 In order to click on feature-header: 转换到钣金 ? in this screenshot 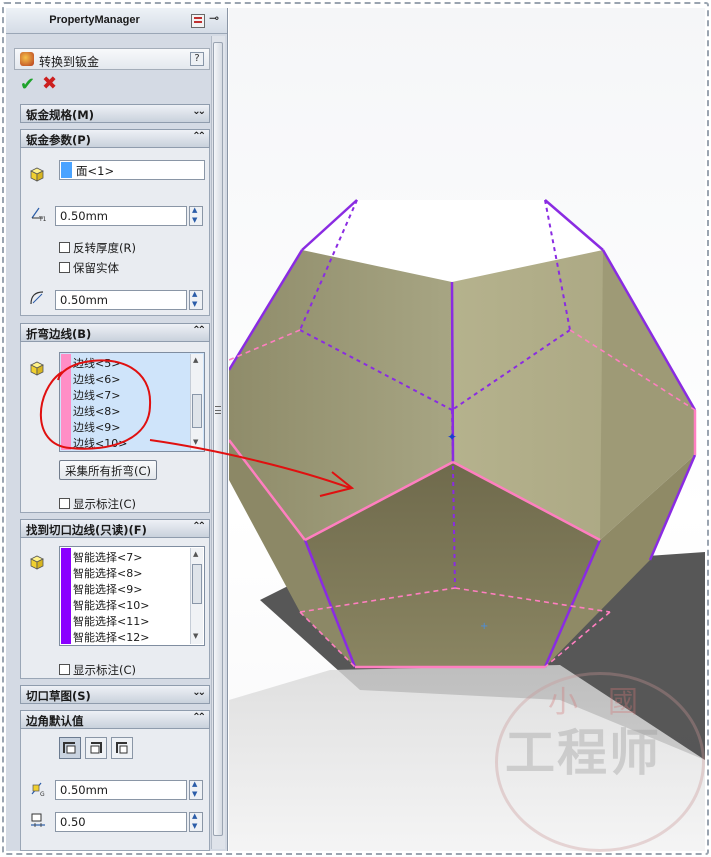, I will do `click(112, 59)`.